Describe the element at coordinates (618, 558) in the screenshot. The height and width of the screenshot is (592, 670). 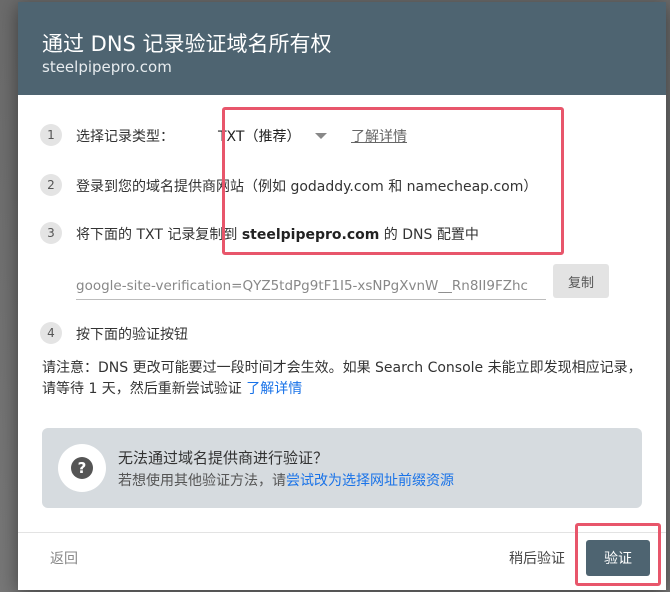
I see `verify-button: 验证` at that location.